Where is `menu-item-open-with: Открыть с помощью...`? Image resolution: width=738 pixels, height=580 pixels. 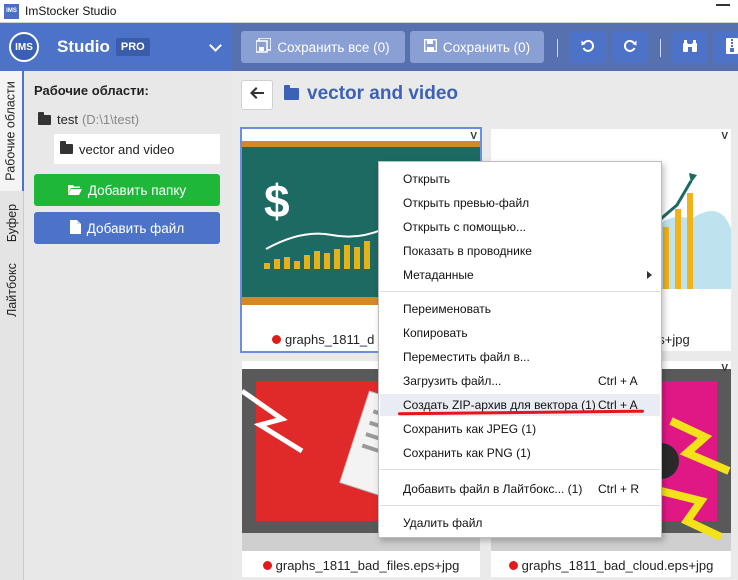 menu-item-open-with: Открыть с помощью... is located at coordinates (520, 227).